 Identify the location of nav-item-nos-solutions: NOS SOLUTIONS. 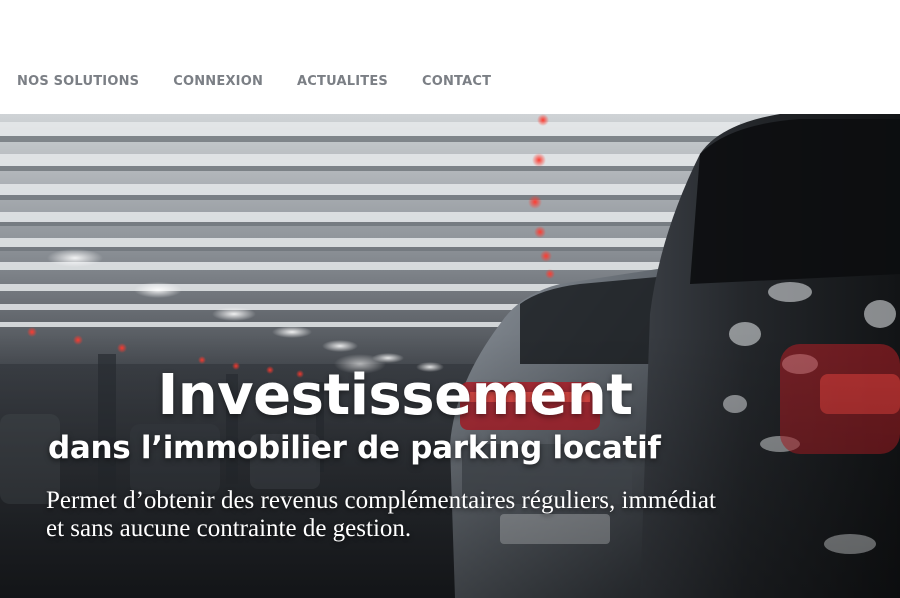
(78, 81).